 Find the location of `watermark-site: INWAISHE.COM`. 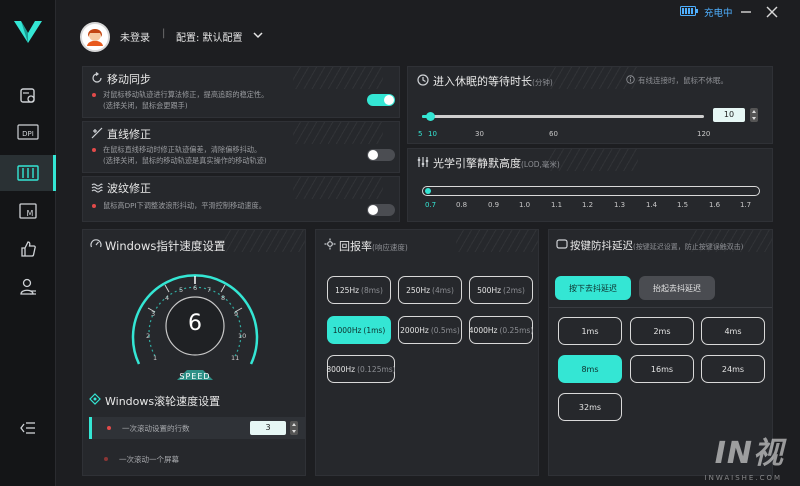

watermark-site: INWAISHE.COM is located at coordinates (743, 478).